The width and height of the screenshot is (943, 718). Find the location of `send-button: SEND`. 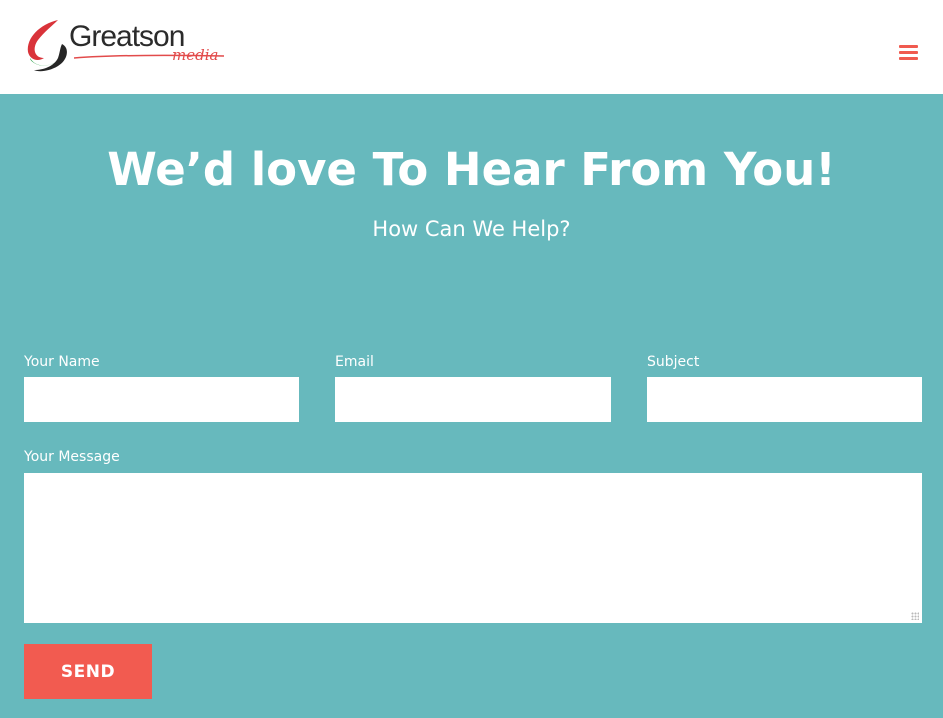

send-button: SEND is located at coordinates (88, 671).